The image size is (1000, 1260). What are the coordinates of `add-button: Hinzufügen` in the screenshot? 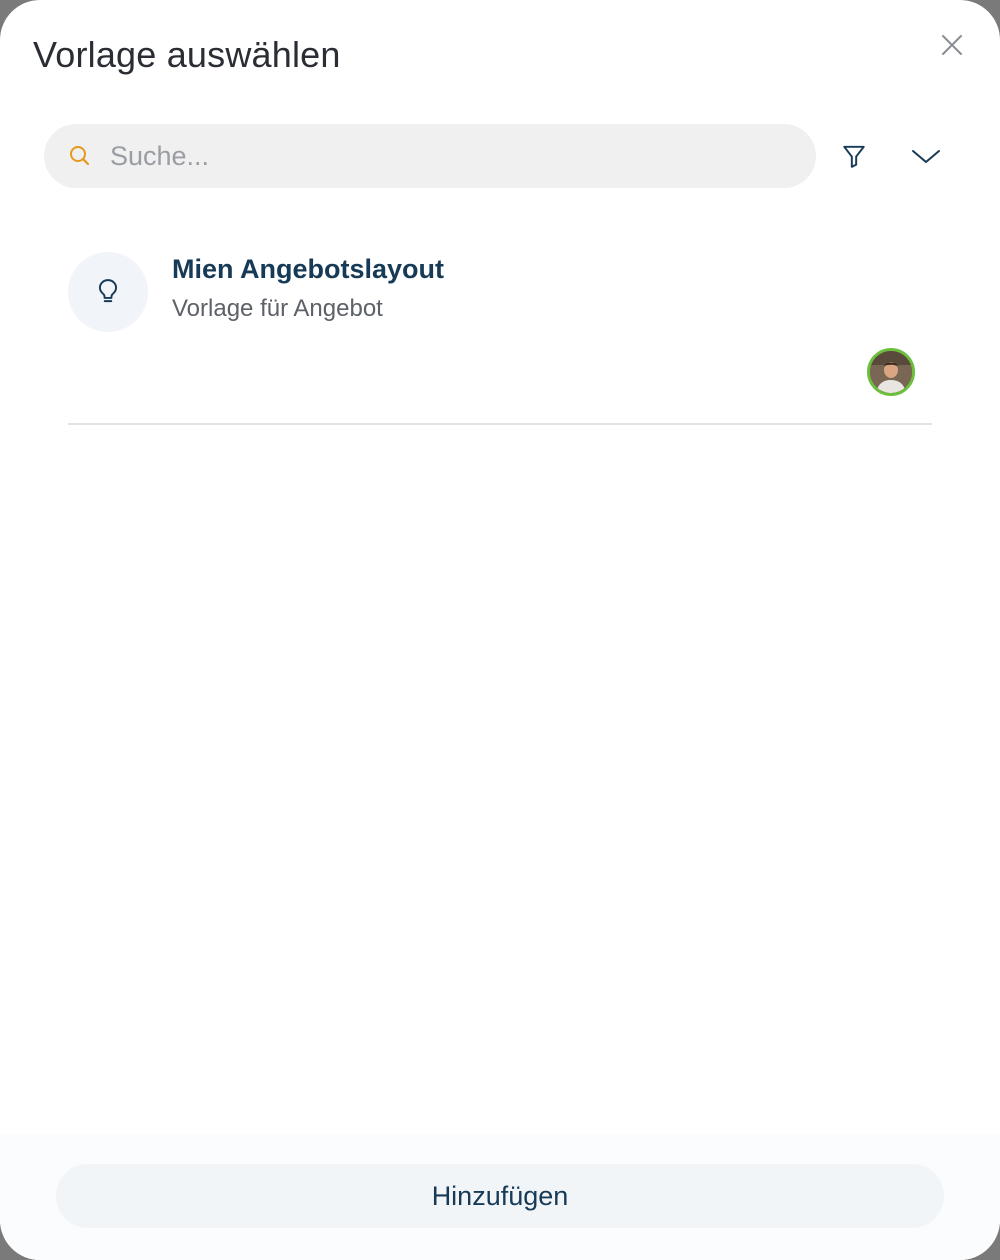 It's located at (500, 1196).